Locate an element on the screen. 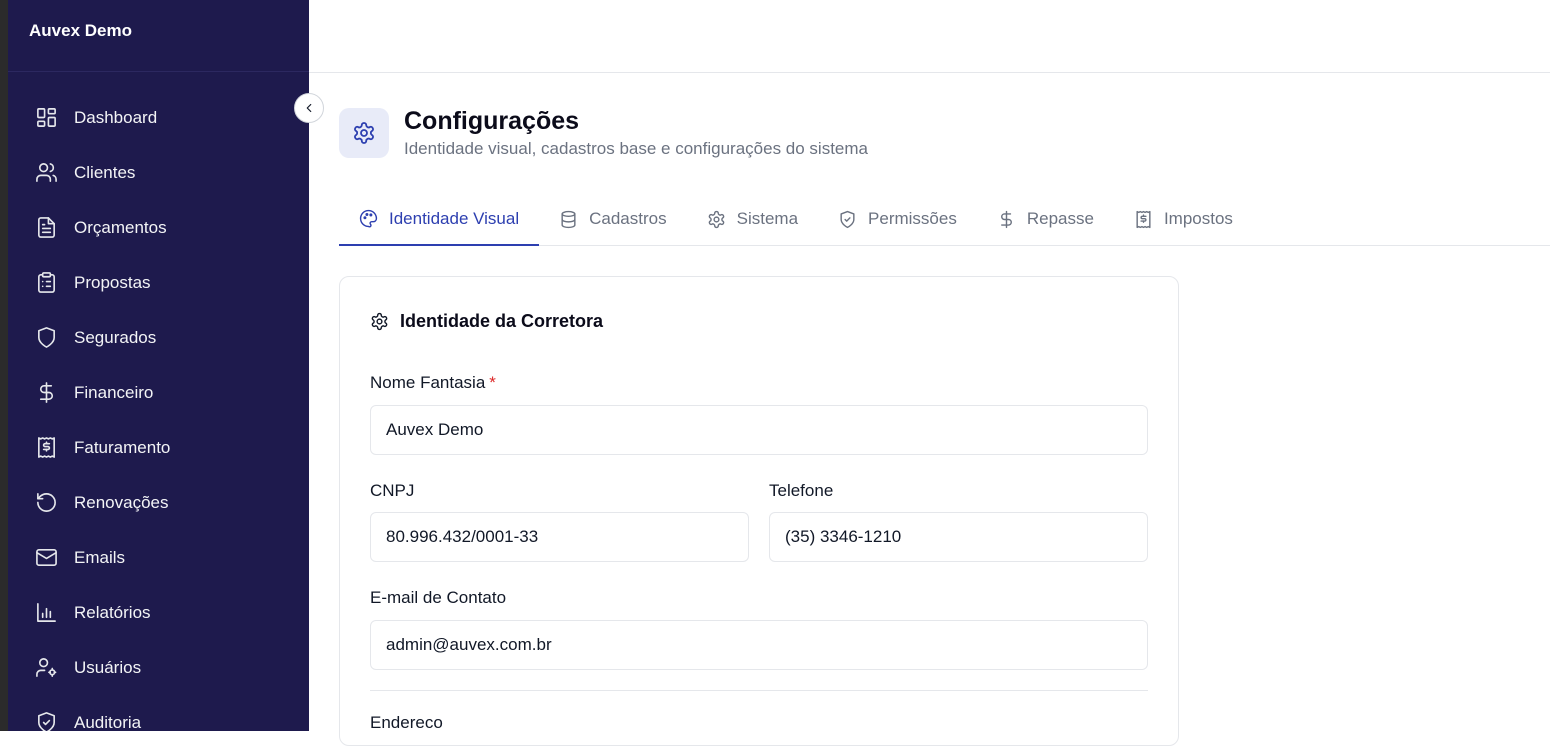  sidebar-item-auditoria: Auditoria is located at coordinates (158, 713).